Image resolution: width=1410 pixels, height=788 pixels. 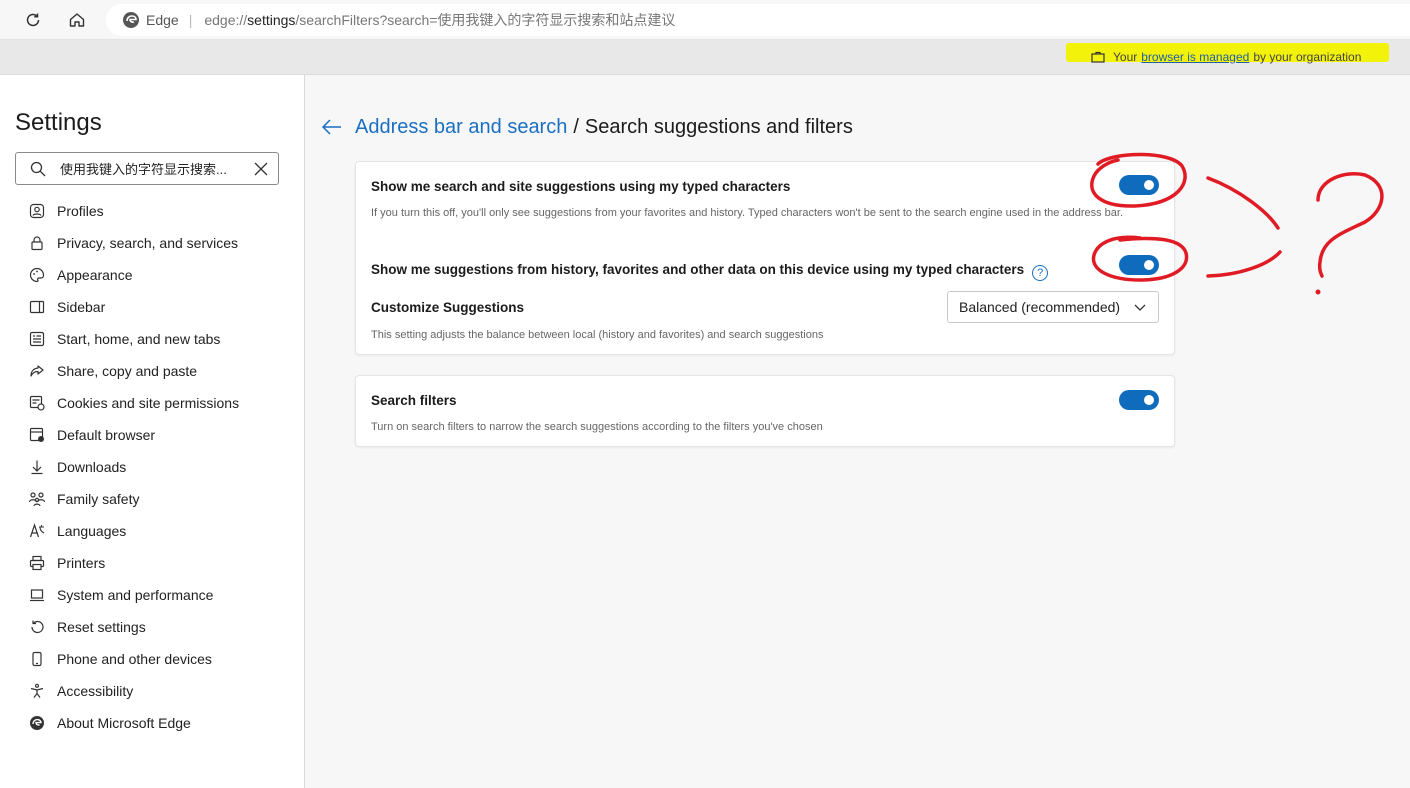 I want to click on managed-suffix: by your organization, so click(x=1307, y=57).